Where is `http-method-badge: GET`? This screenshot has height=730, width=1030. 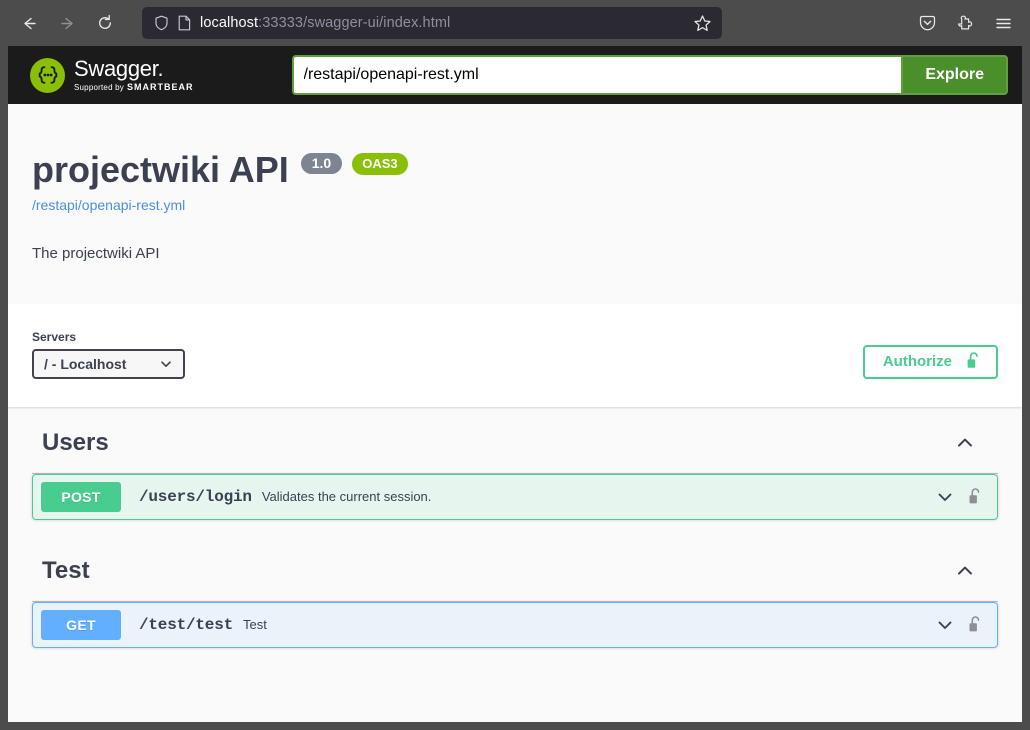 http-method-badge: GET is located at coordinates (81, 624).